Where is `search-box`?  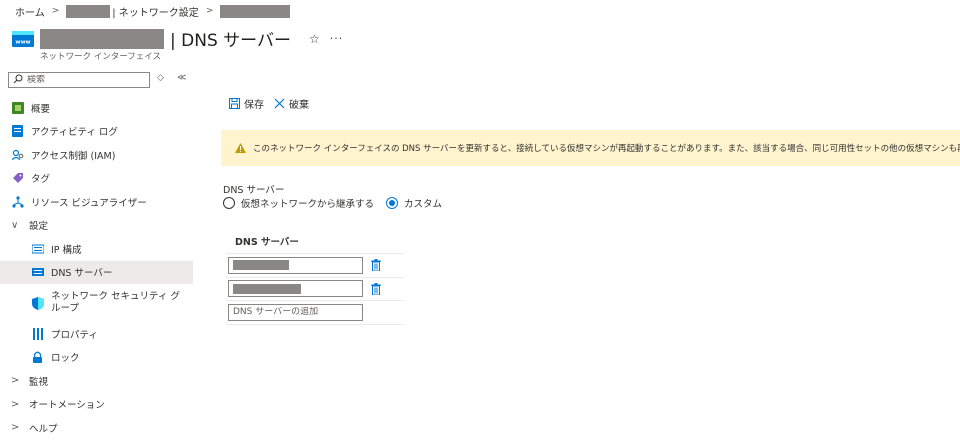
search-box is located at coordinates (79, 80).